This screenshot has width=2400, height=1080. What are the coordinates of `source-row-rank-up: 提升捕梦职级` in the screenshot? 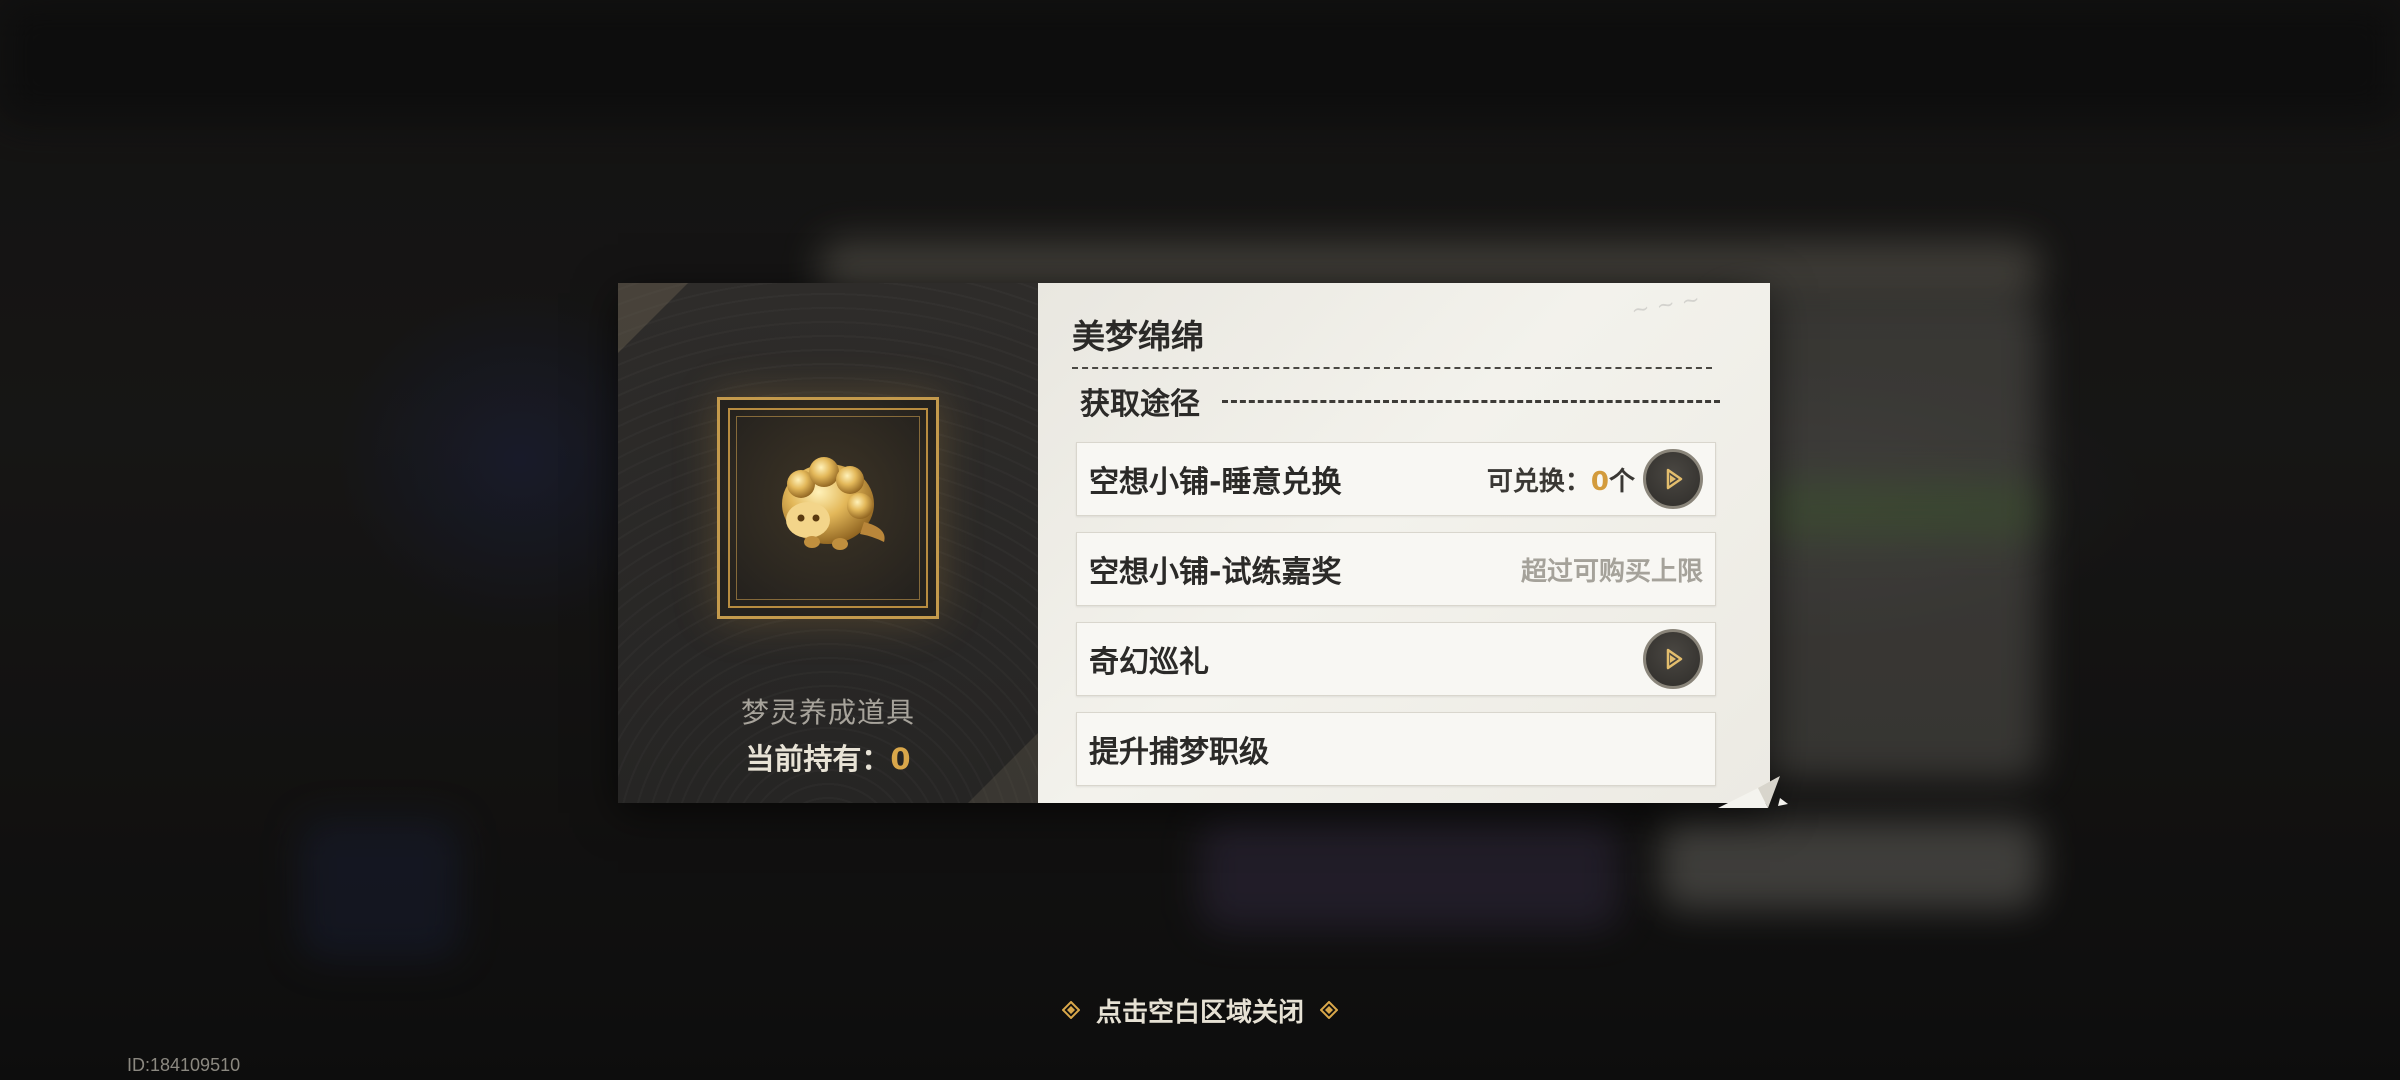 It's located at (1396, 749).